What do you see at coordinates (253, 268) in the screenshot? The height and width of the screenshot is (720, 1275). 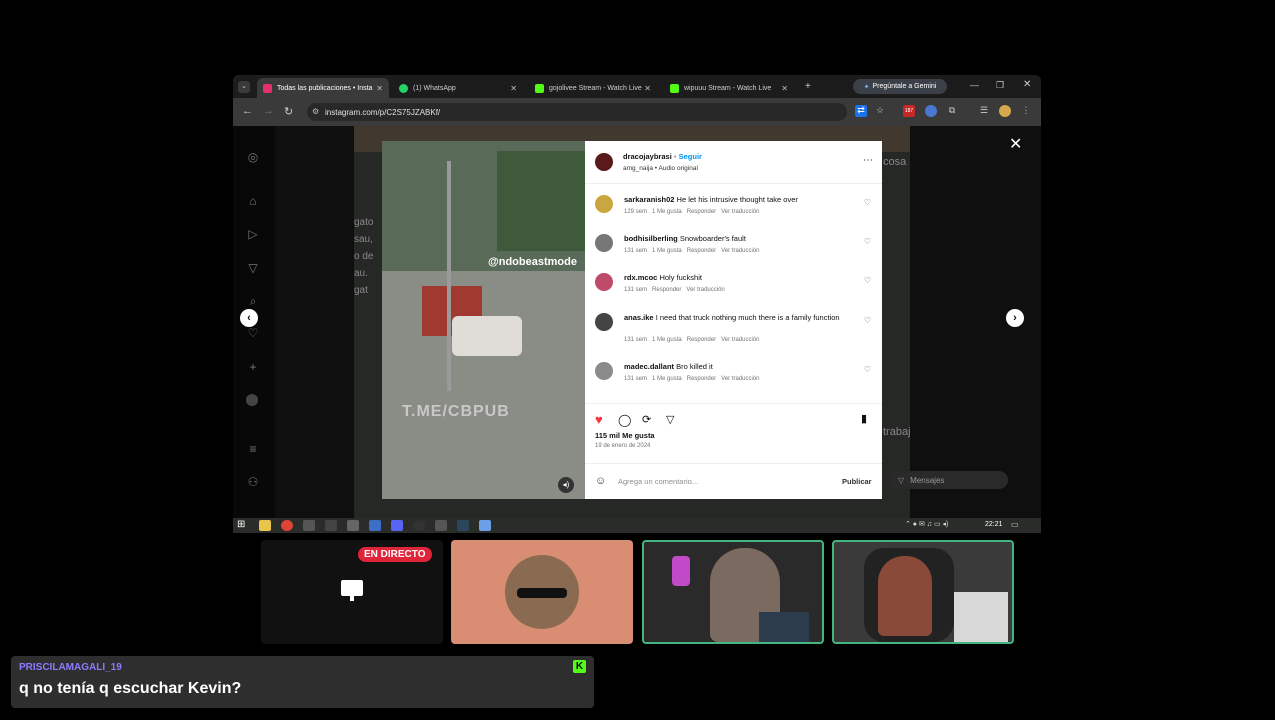 I see `send-icon: ▽` at bounding box center [253, 268].